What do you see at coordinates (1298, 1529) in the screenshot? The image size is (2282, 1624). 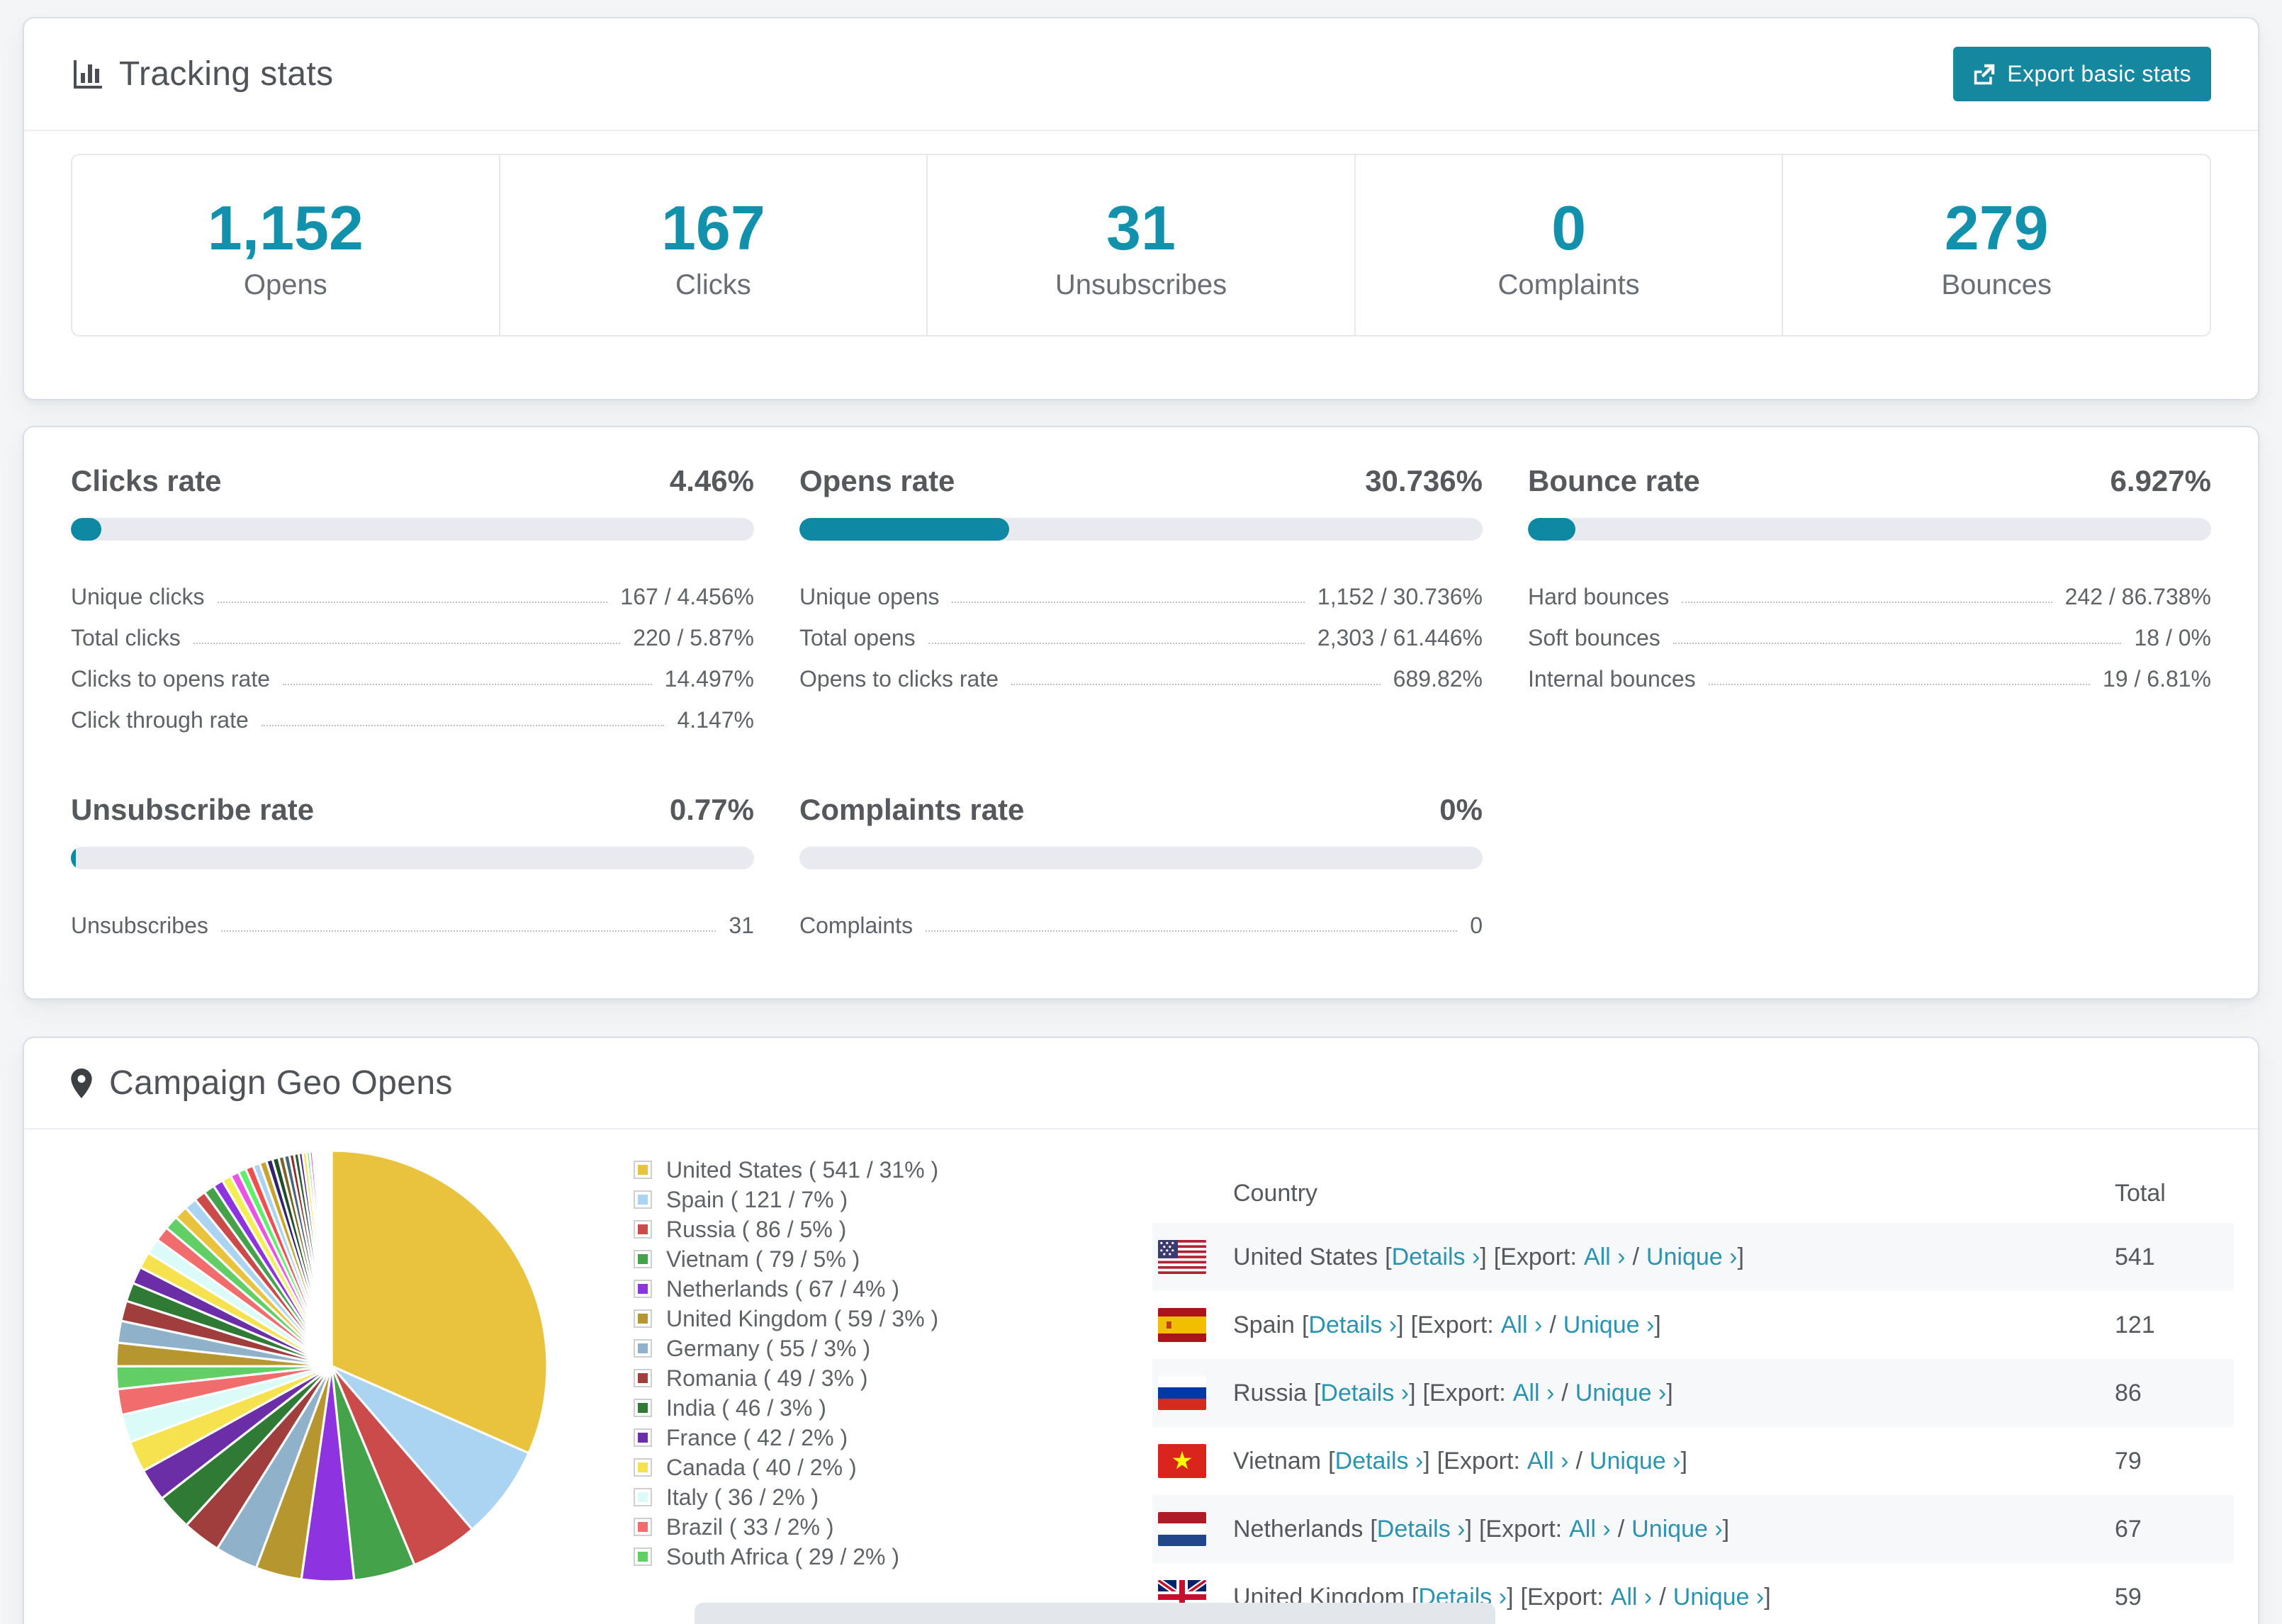 I see `country-name: Netherlands` at bounding box center [1298, 1529].